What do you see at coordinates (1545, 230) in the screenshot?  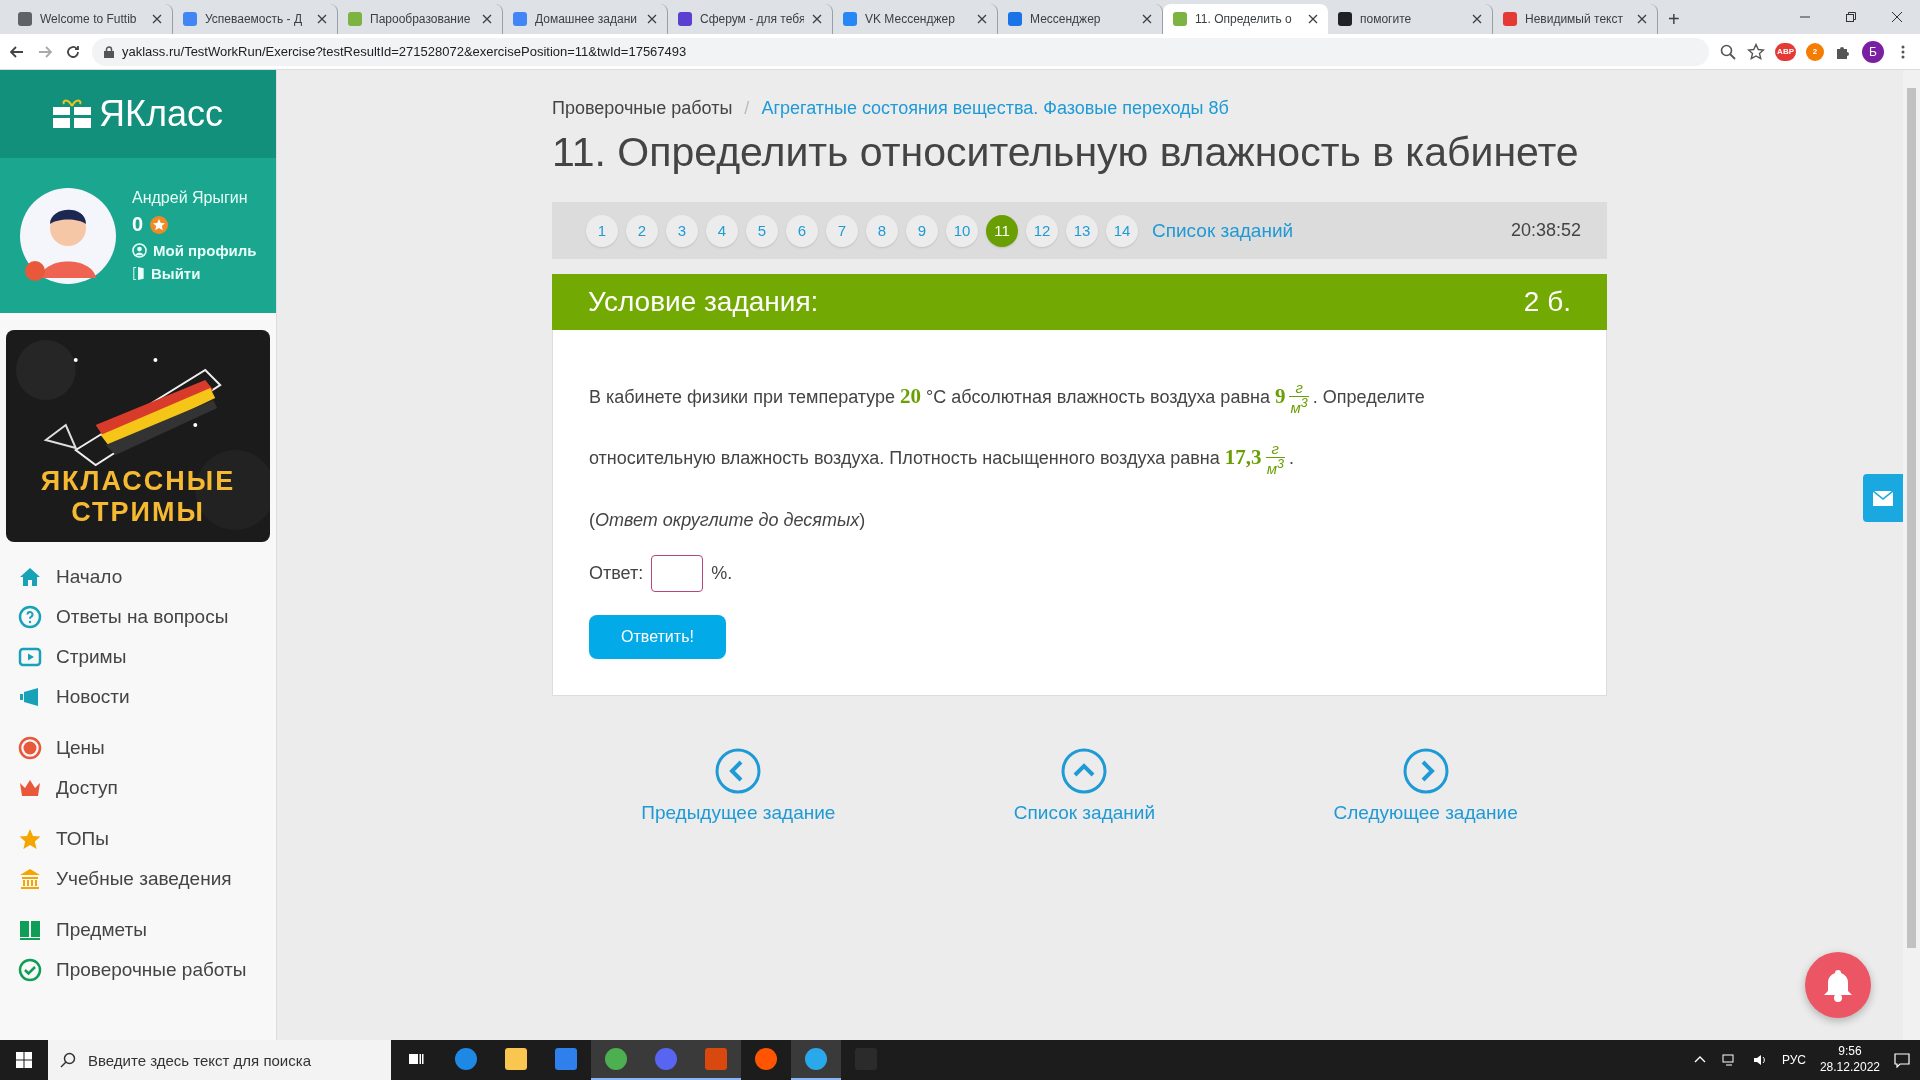 I see `timer: 20:38:52` at bounding box center [1545, 230].